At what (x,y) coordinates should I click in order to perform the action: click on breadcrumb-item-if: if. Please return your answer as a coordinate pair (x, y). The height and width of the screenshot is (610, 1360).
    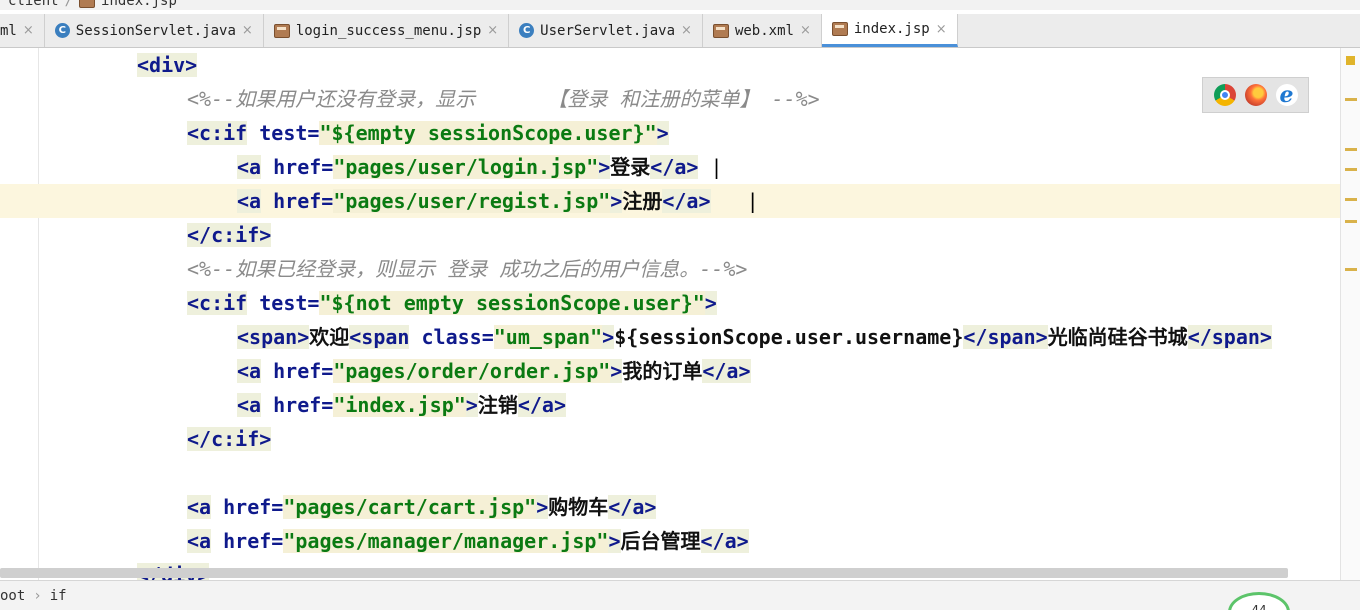
    Looking at the image, I should click on (58, 596).